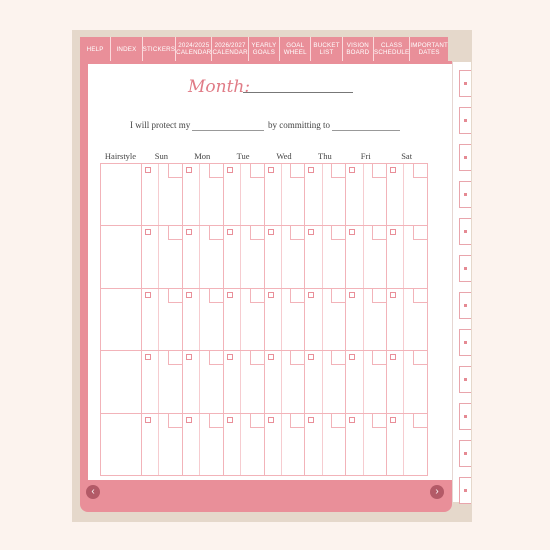  Describe the element at coordinates (327, 49) in the screenshot. I see `tab-bucket-list: BUCKET LIST` at that location.